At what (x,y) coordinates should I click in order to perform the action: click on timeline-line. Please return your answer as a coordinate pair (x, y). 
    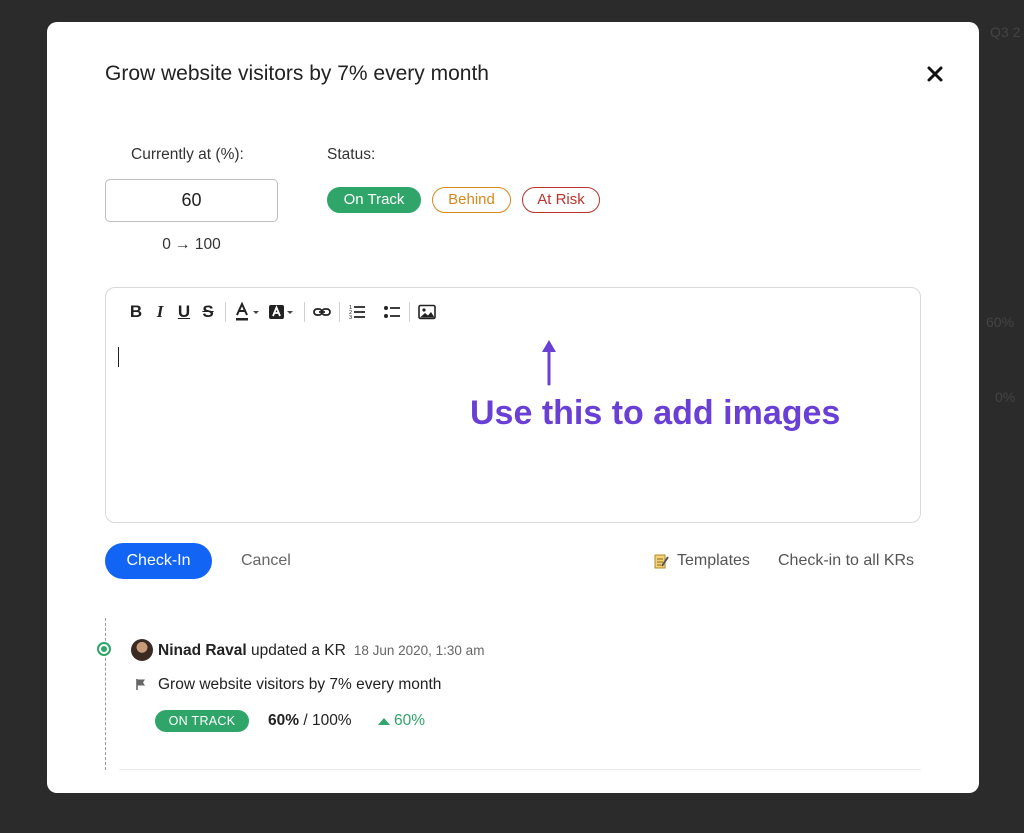
    Looking at the image, I should click on (105, 694).